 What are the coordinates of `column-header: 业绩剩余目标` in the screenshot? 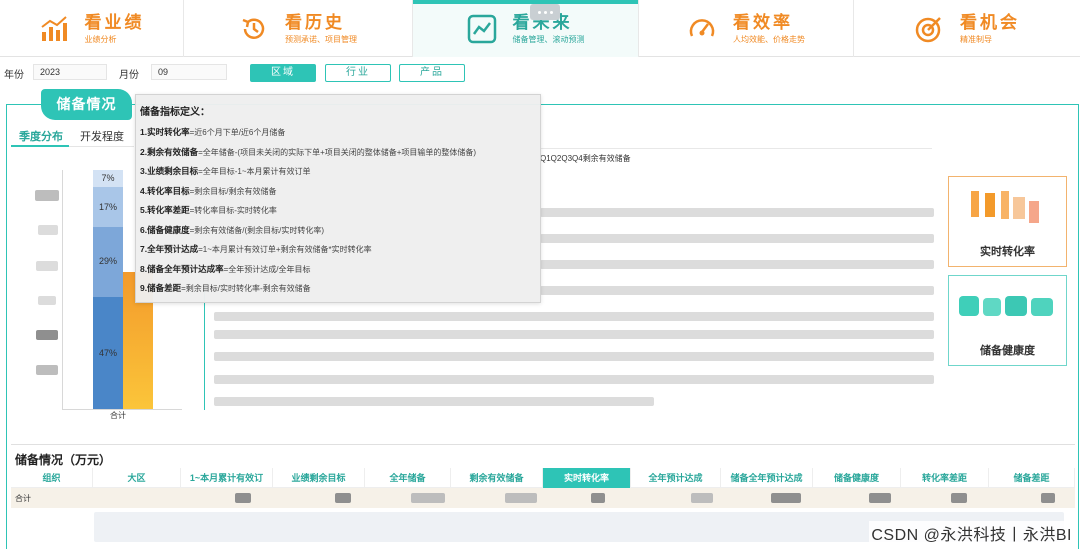 It's located at (319, 478).